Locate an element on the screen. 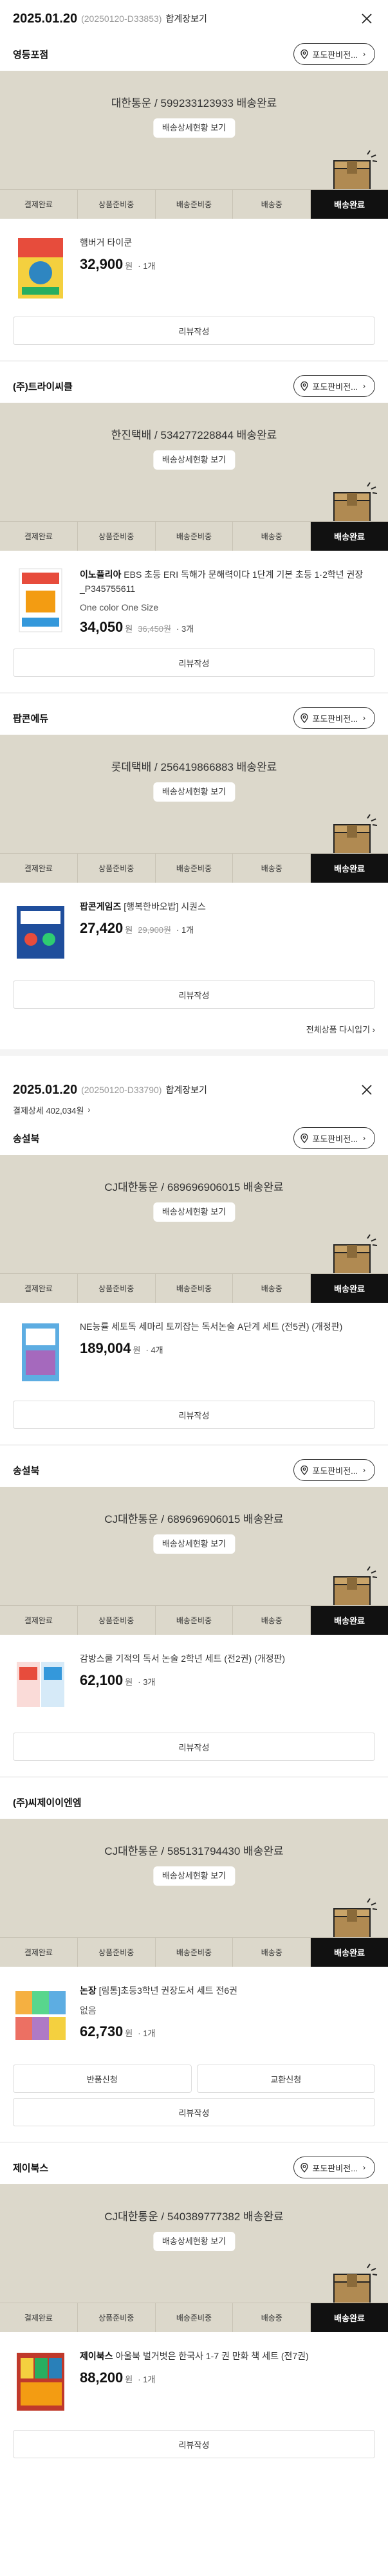 The image size is (388, 2576). product-name: 아울북 벌거벗은 한국사 1-7 권 만화 책 세트 (전7권) is located at coordinates (211, 2356).